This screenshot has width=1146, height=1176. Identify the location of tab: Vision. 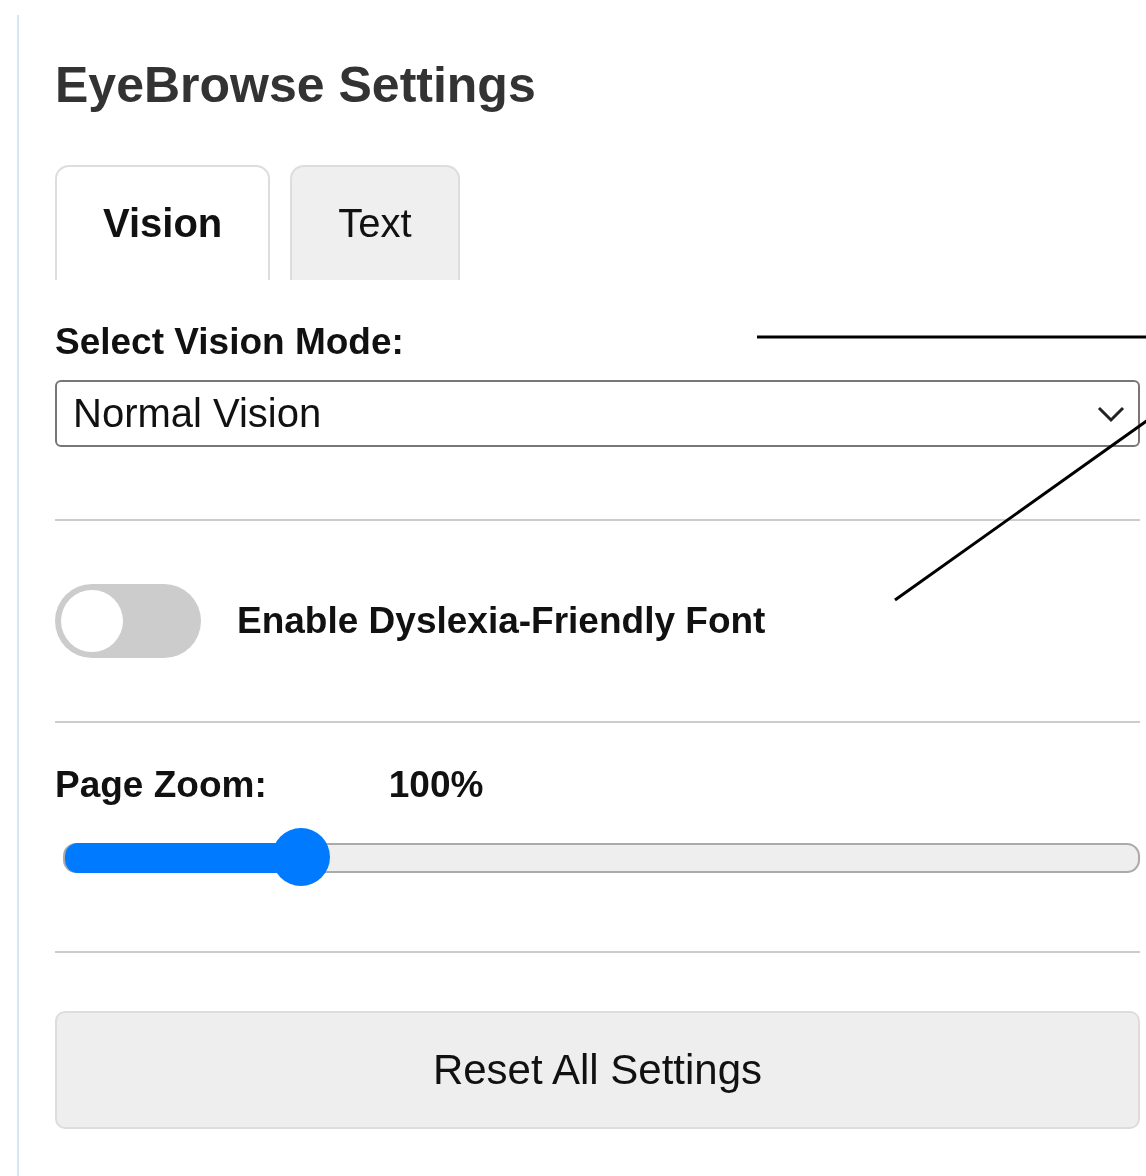
(163, 222).